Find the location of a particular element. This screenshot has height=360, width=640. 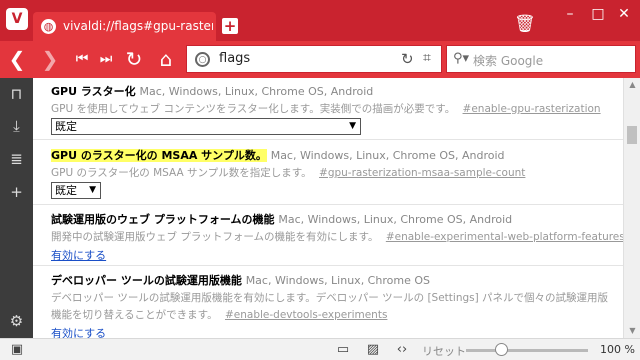

flag-title: デベロッパー ツールの試験運用版機能 is located at coordinates (146, 280).